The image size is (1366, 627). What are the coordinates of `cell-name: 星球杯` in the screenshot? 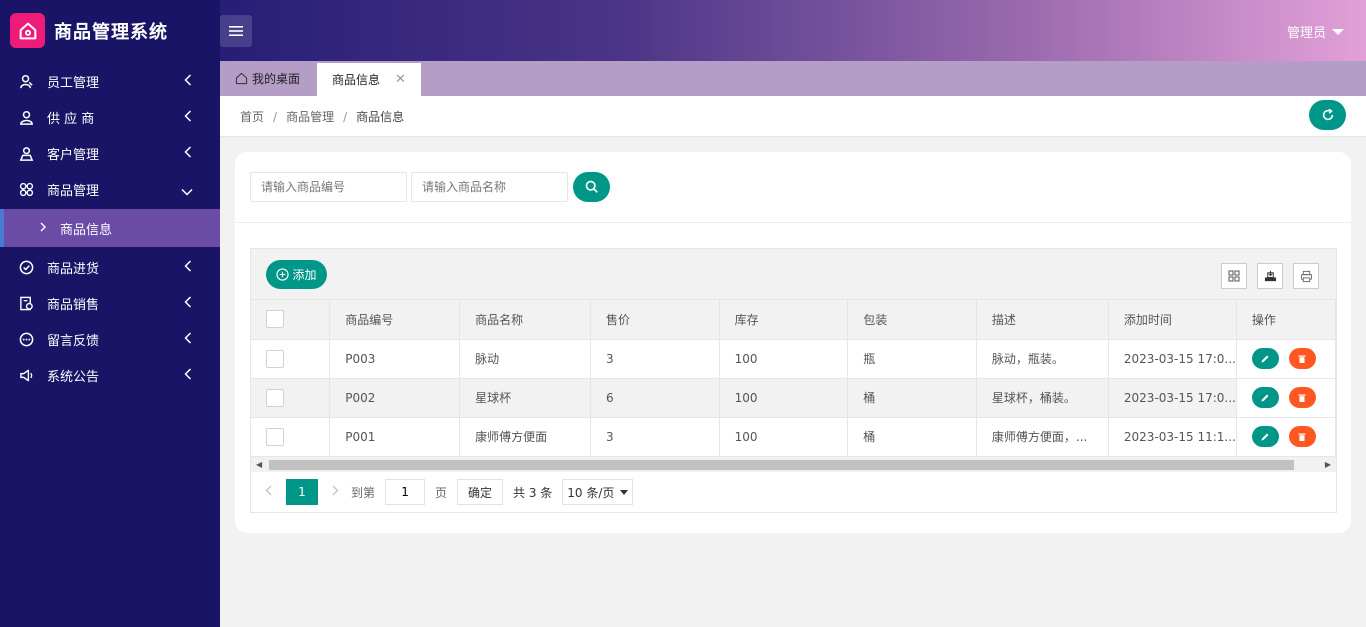 It's located at (525, 398).